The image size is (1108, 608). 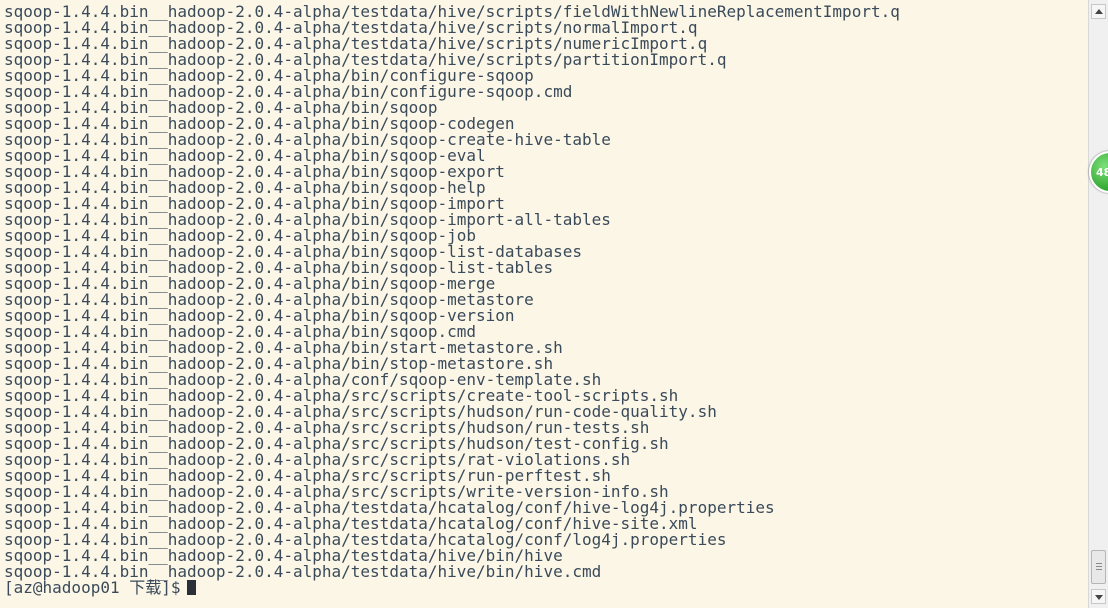 I want to click on scrollbar-thumb, so click(x=1098, y=567).